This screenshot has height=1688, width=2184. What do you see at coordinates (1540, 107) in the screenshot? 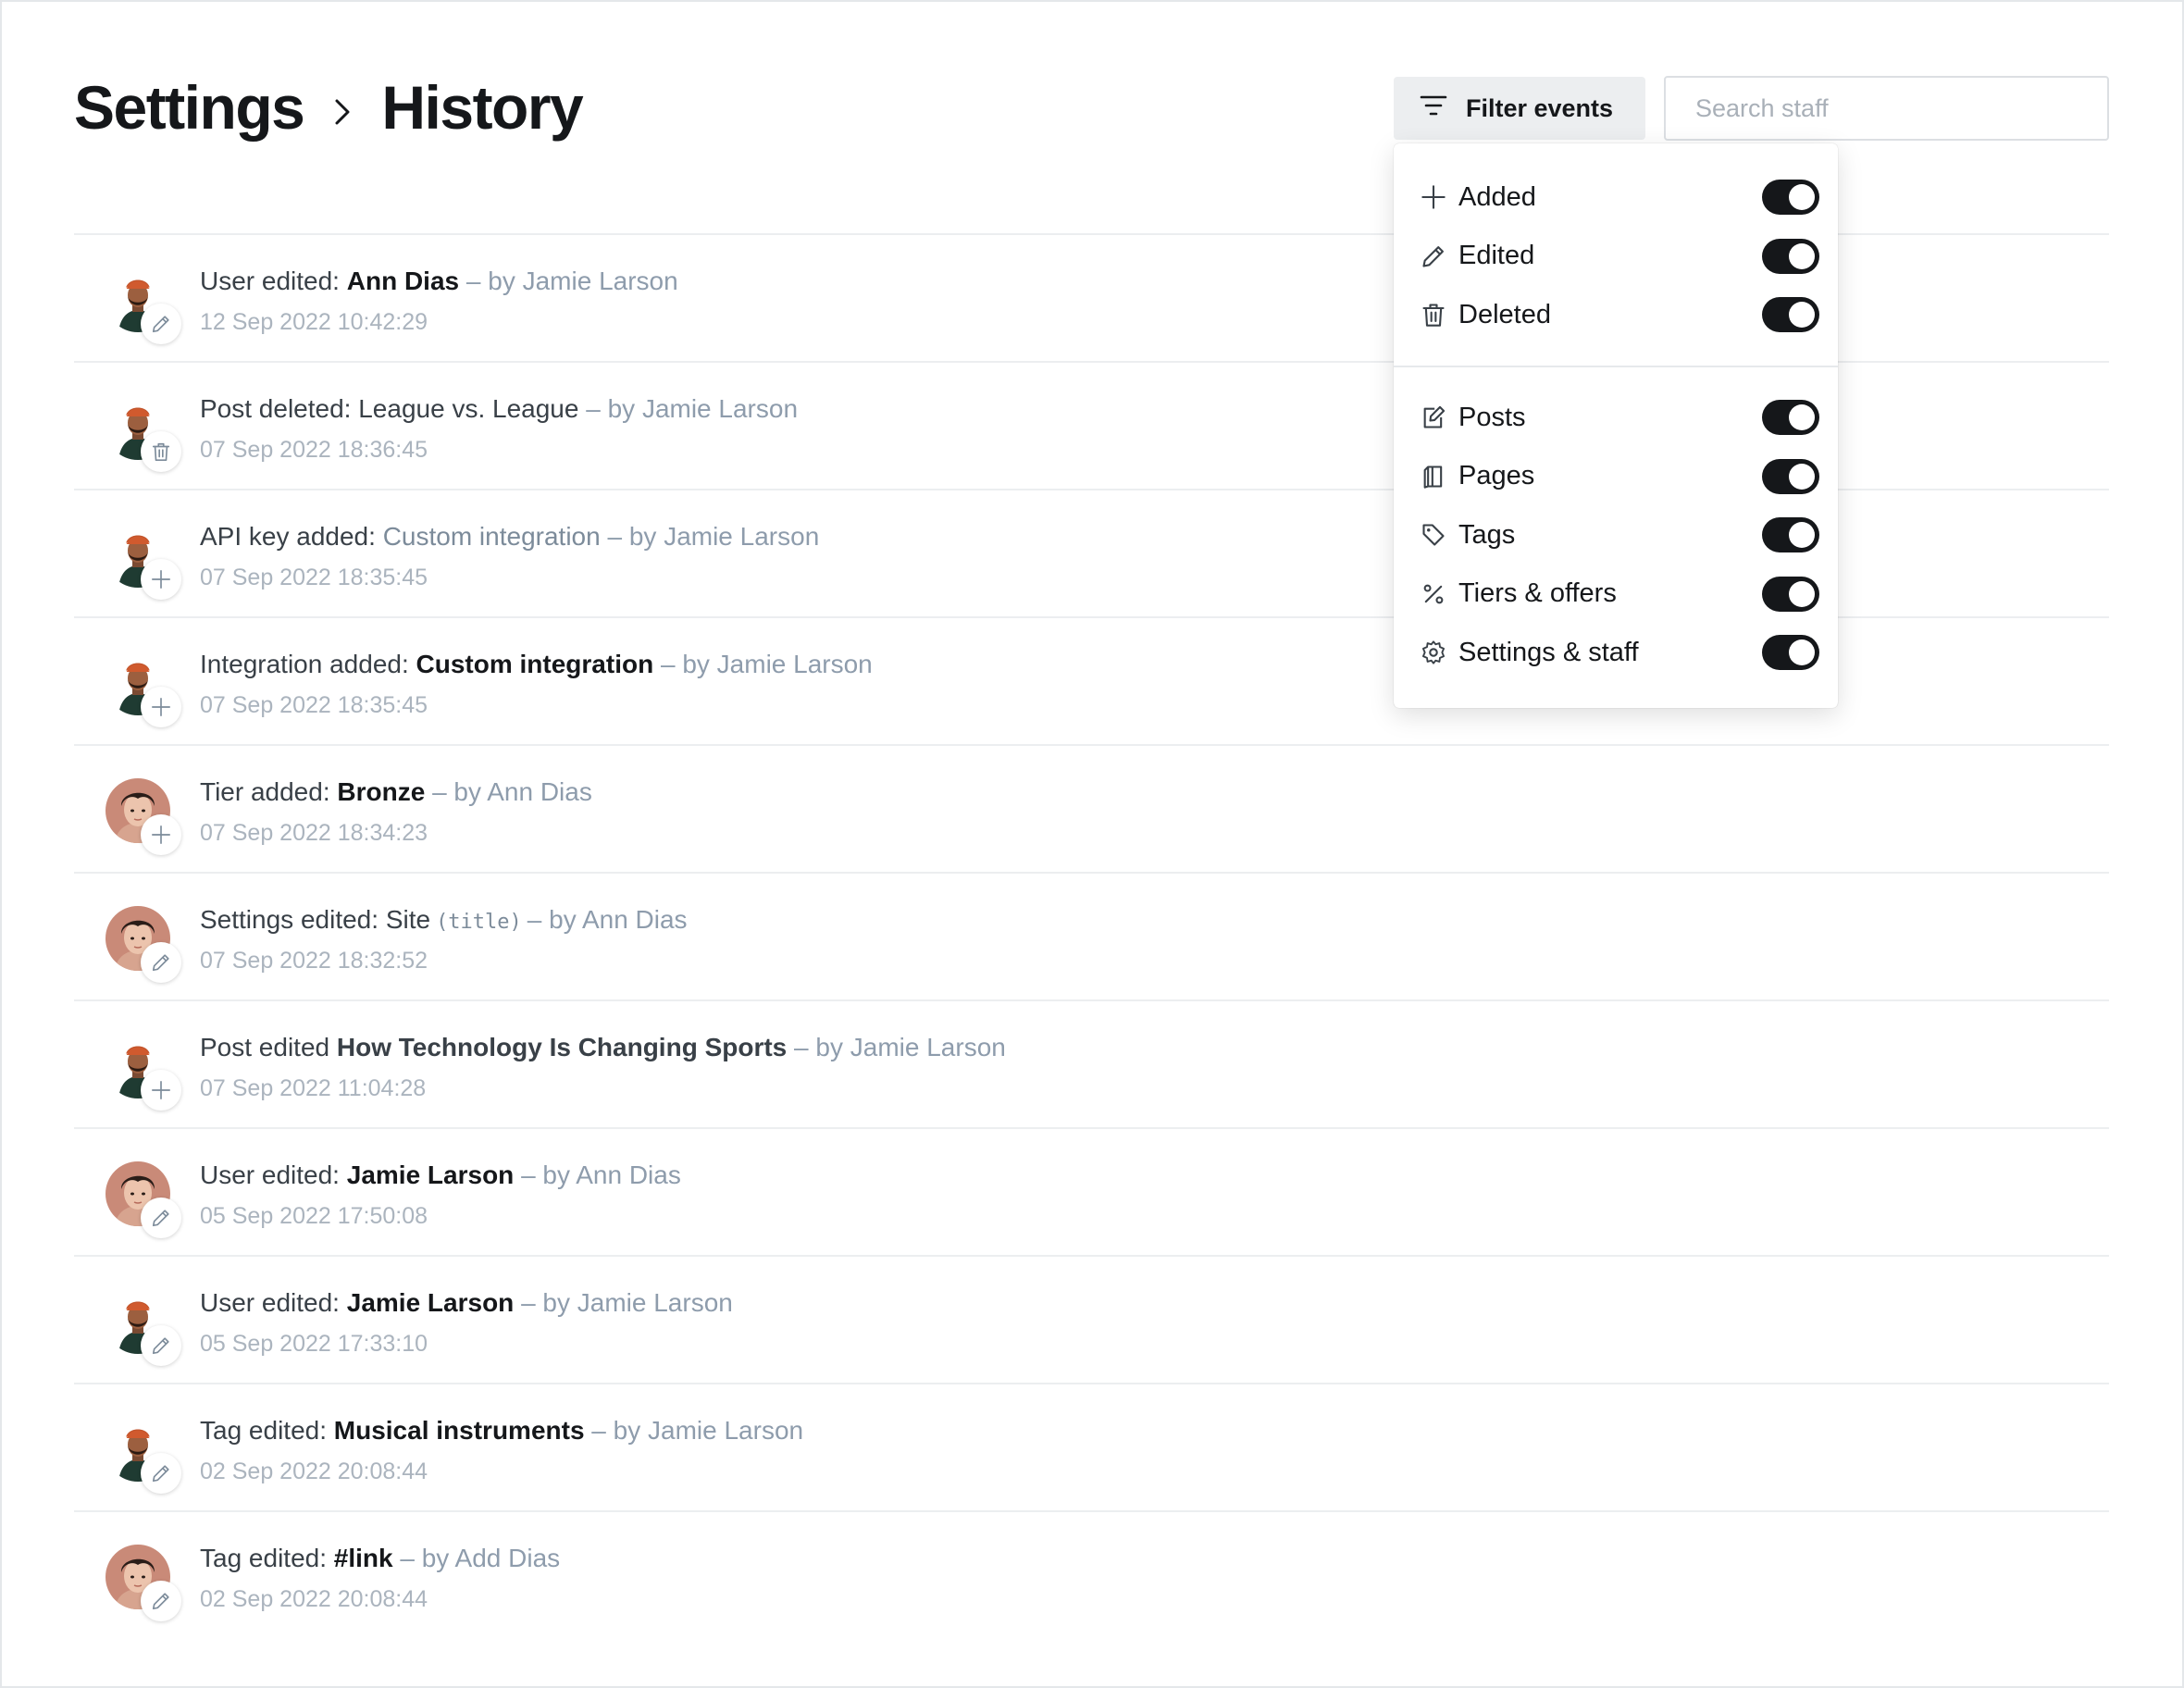
I see `filter-events-label: Filter events` at bounding box center [1540, 107].